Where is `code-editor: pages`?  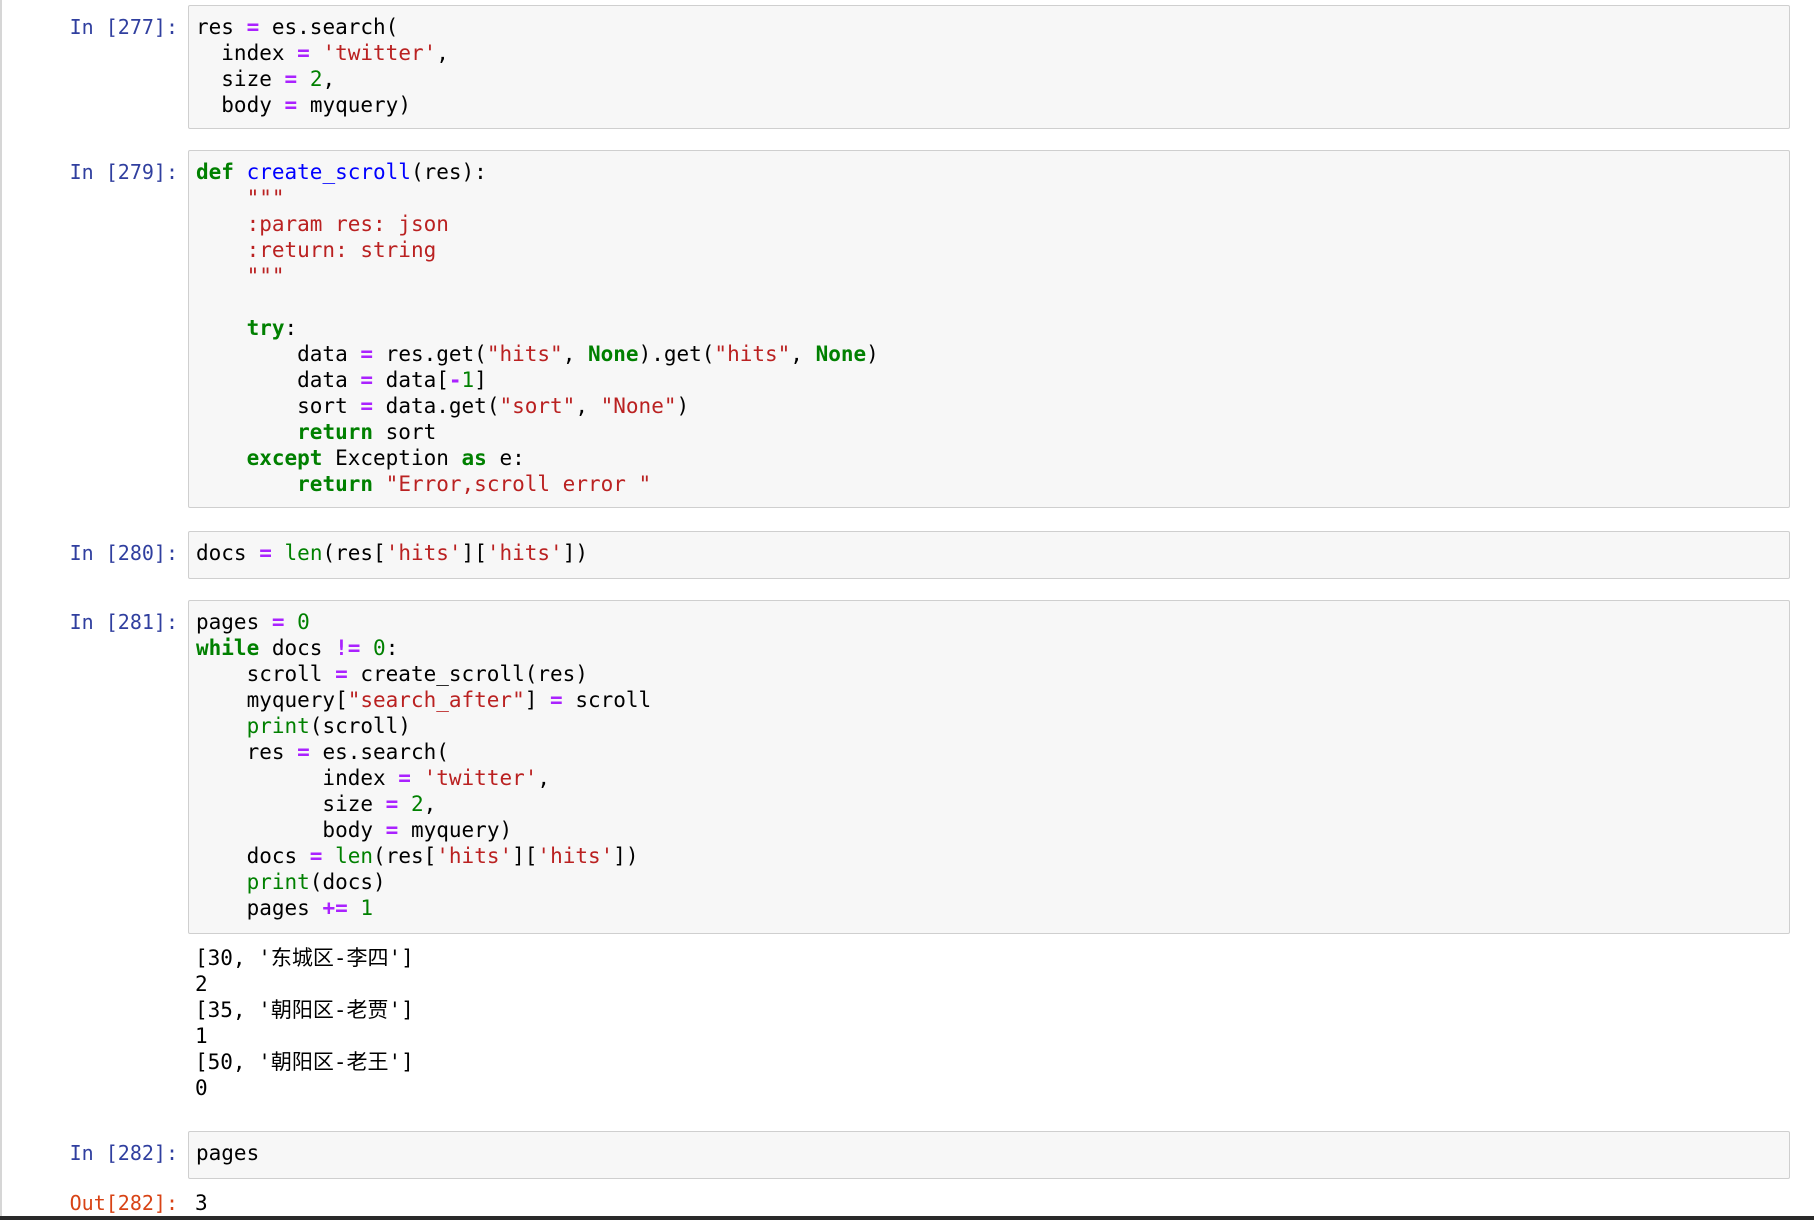
code-editor: pages is located at coordinates (989, 1153).